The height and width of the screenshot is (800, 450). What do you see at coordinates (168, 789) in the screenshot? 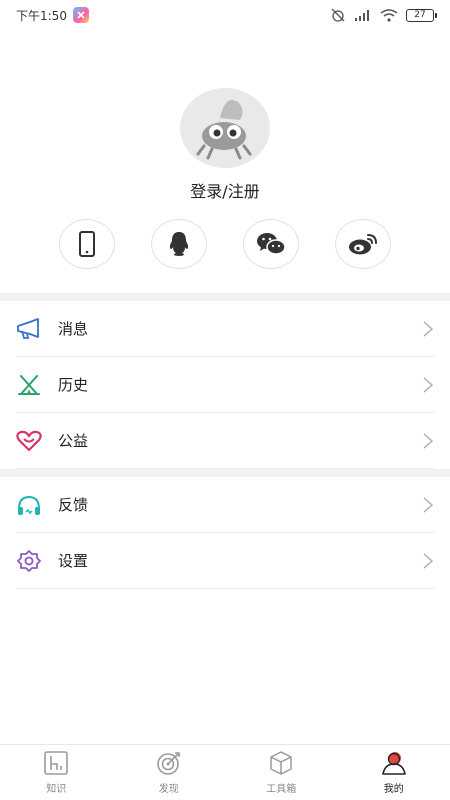
I see `tab-label-discover: 发现` at bounding box center [168, 789].